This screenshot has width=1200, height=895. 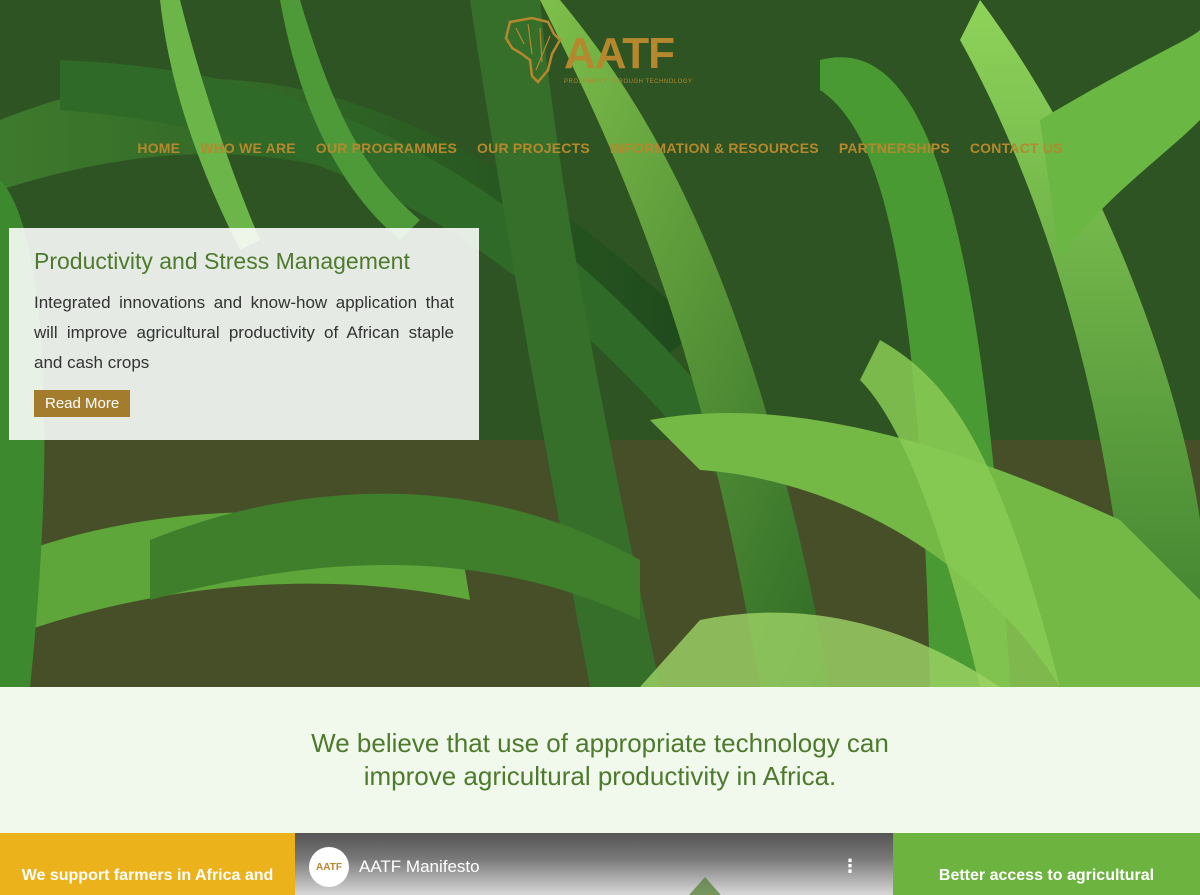 I want to click on logo-tagline: PROSPERITY THROUGH TECHNOLOGY, so click(x=628, y=82).